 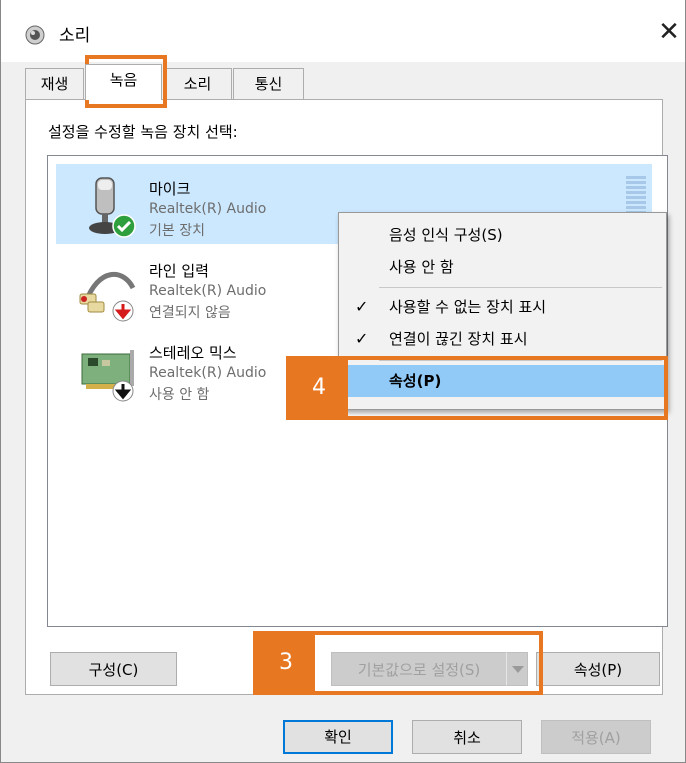 I want to click on ok-button: 확인, so click(x=338, y=737).